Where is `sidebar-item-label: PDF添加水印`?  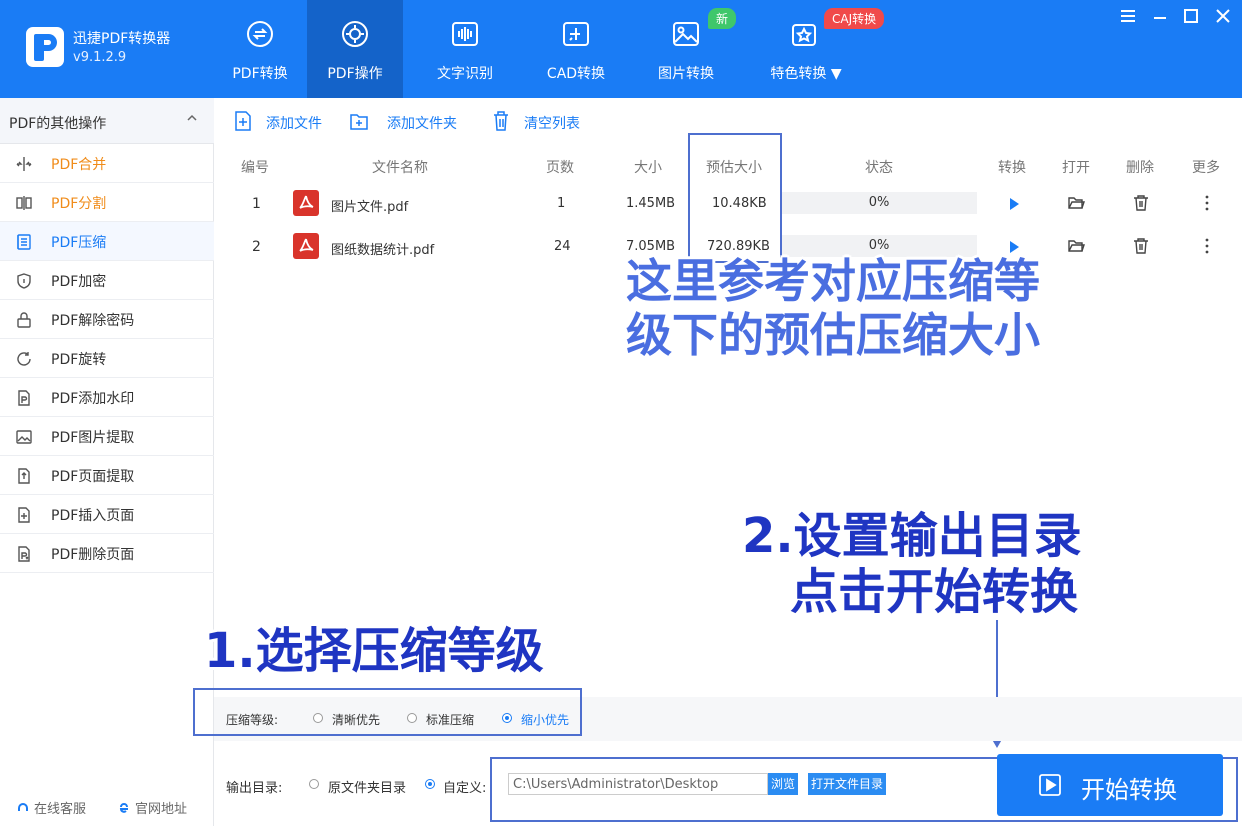
sidebar-item-label: PDF添加水印 is located at coordinates (93, 399).